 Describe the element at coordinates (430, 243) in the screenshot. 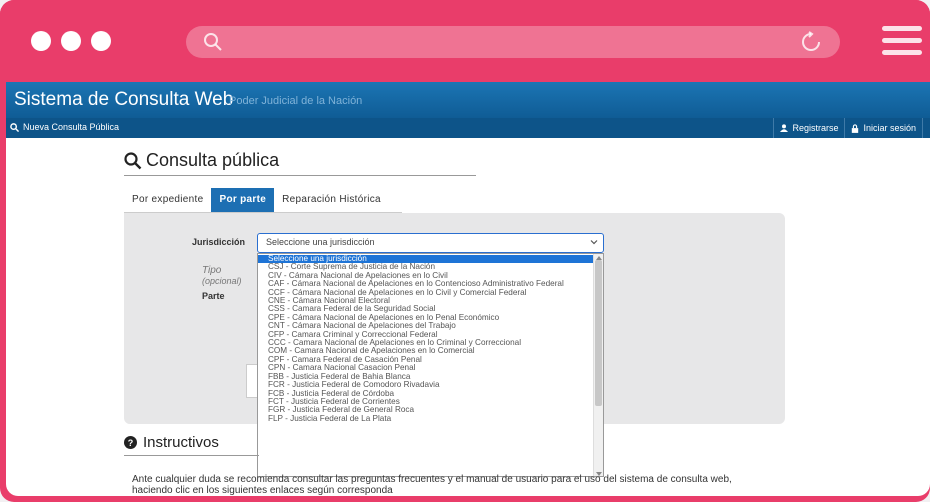

I see `jurisdiccion-select: Seleccione una jurisdicción` at that location.